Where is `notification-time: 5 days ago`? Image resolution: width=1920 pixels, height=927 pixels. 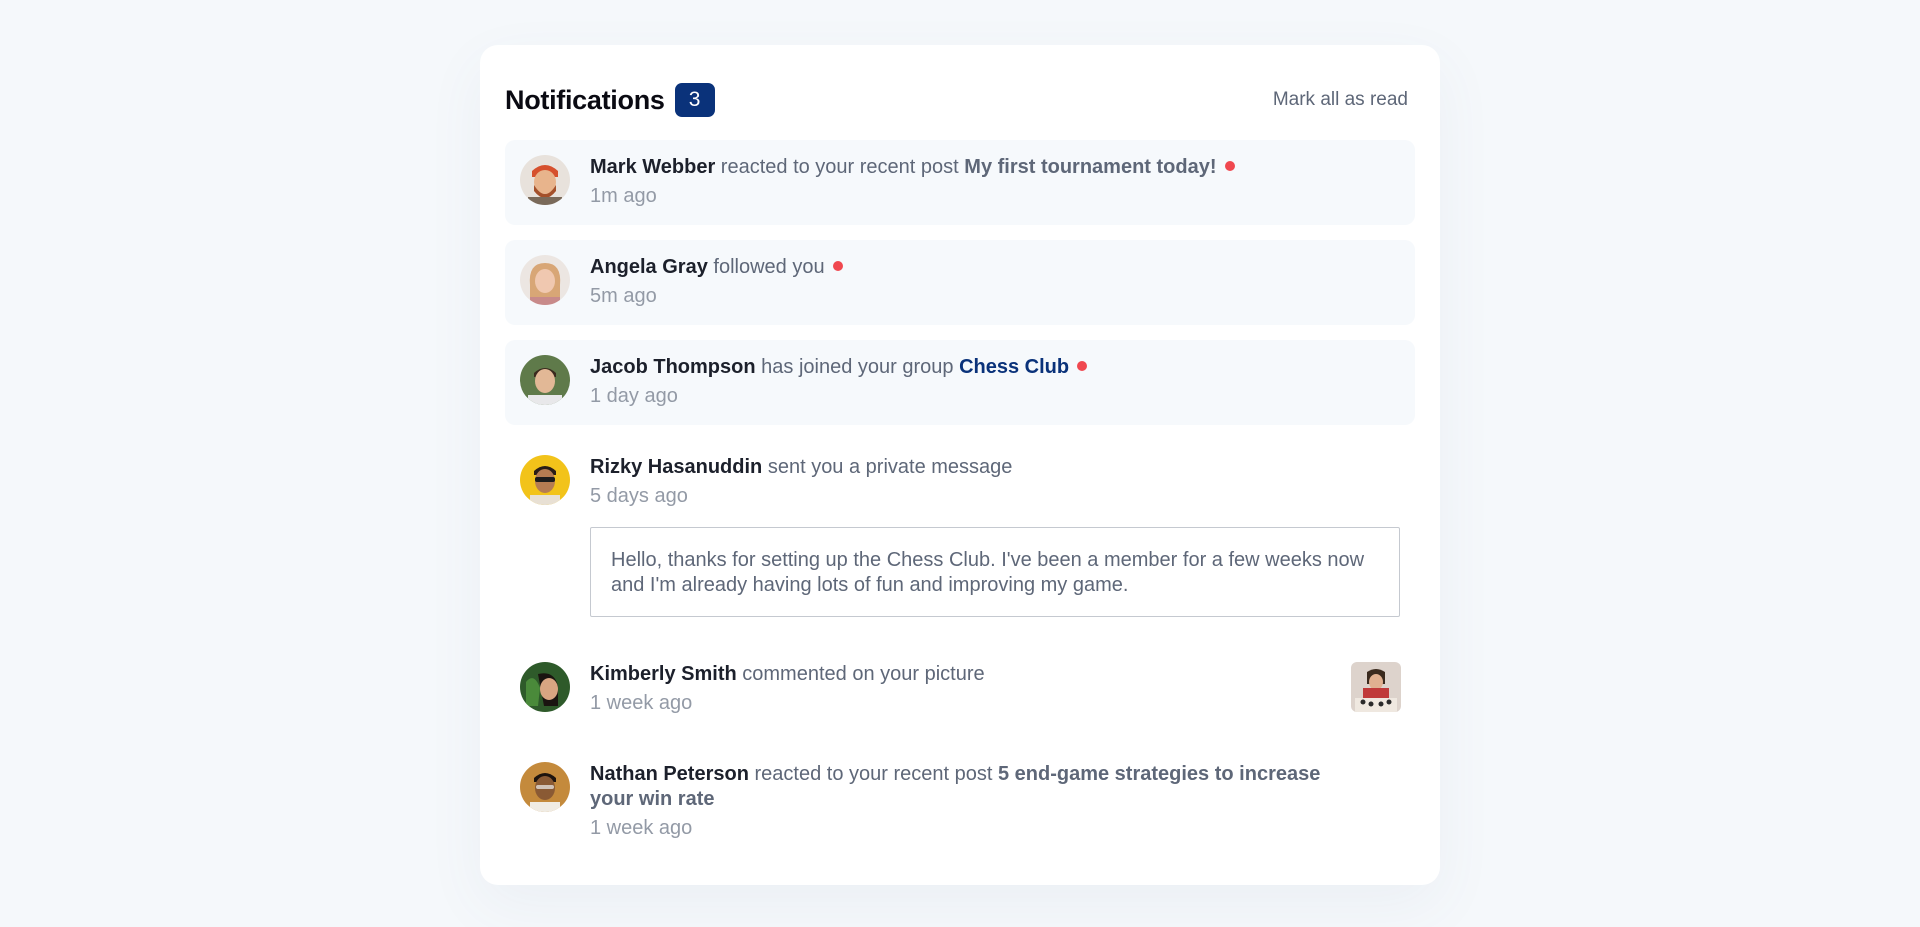 notification-time: 5 days ago is located at coordinates (639, 496).